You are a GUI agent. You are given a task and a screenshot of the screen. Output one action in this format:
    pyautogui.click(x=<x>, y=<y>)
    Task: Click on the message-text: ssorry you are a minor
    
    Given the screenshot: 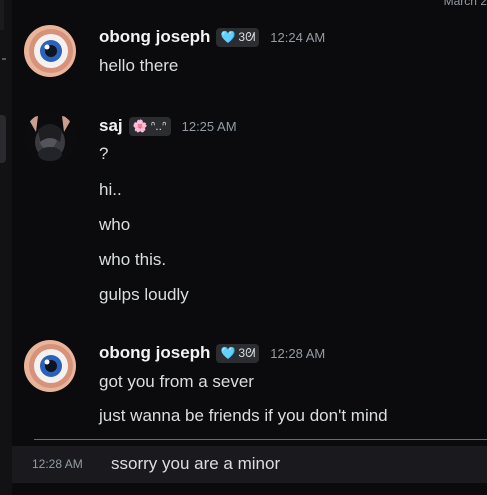 What is the action you would take?
    pyautogui.click(x=196, y=463)
    